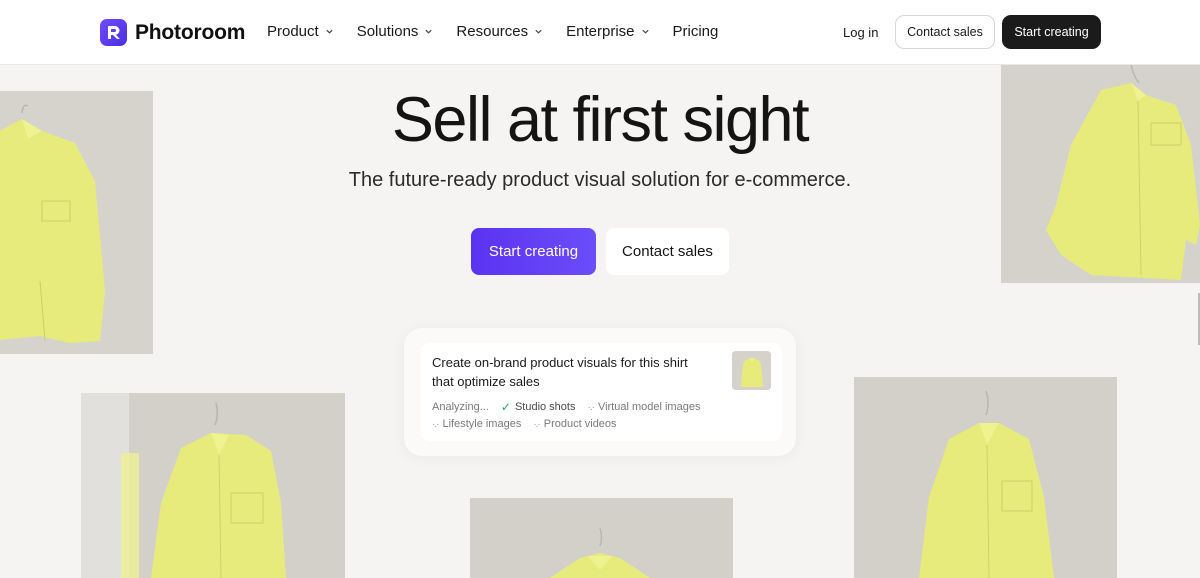 Image resolution: width=1200 pixels, height=578 pixels. I want to click on photoroom-logo-icon, so click(113, 32).